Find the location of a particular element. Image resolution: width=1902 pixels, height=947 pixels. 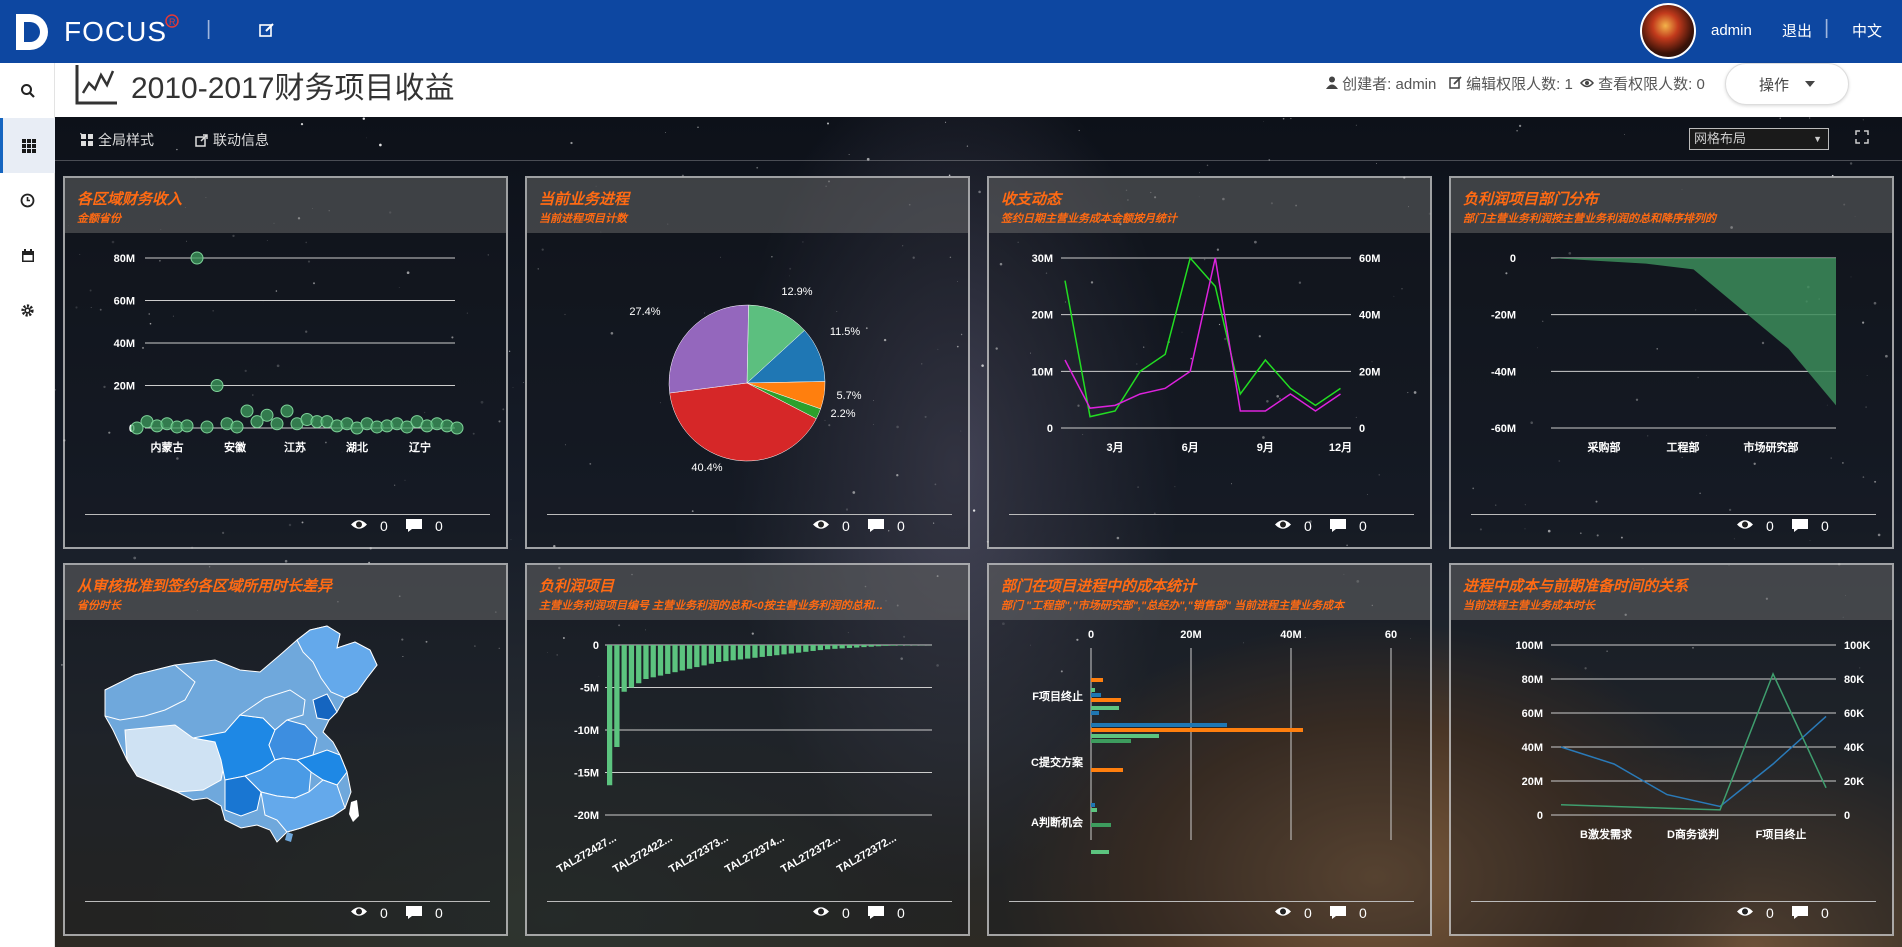

sidebar-item-history is located at coordinates (27, 200).